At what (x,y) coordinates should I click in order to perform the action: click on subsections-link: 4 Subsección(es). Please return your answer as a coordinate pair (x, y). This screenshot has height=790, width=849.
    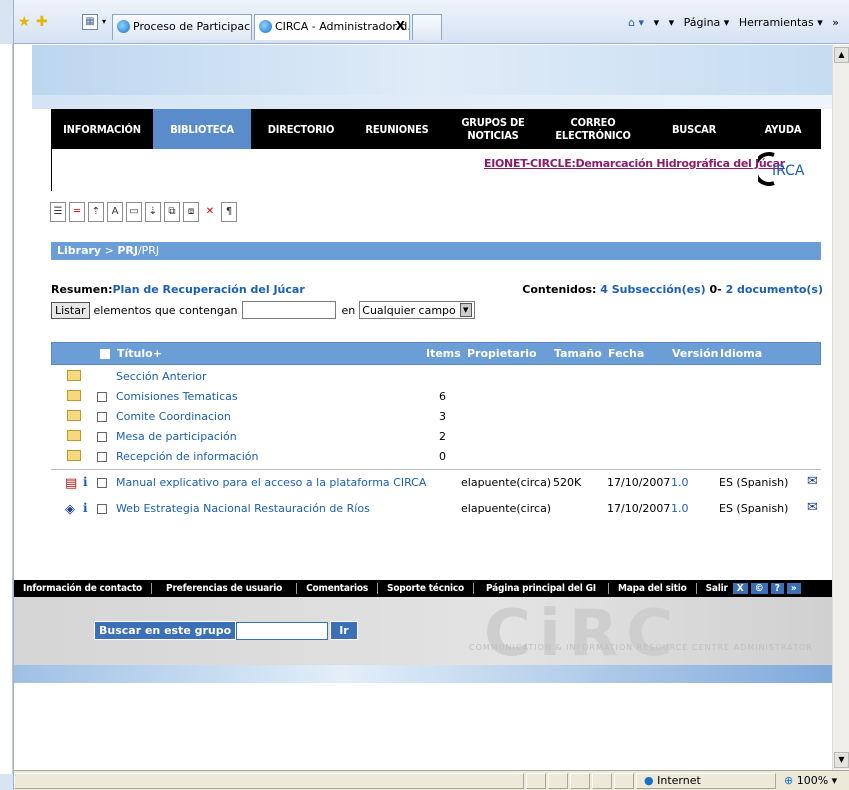
    Looking at the image, I should click on (652, 289).